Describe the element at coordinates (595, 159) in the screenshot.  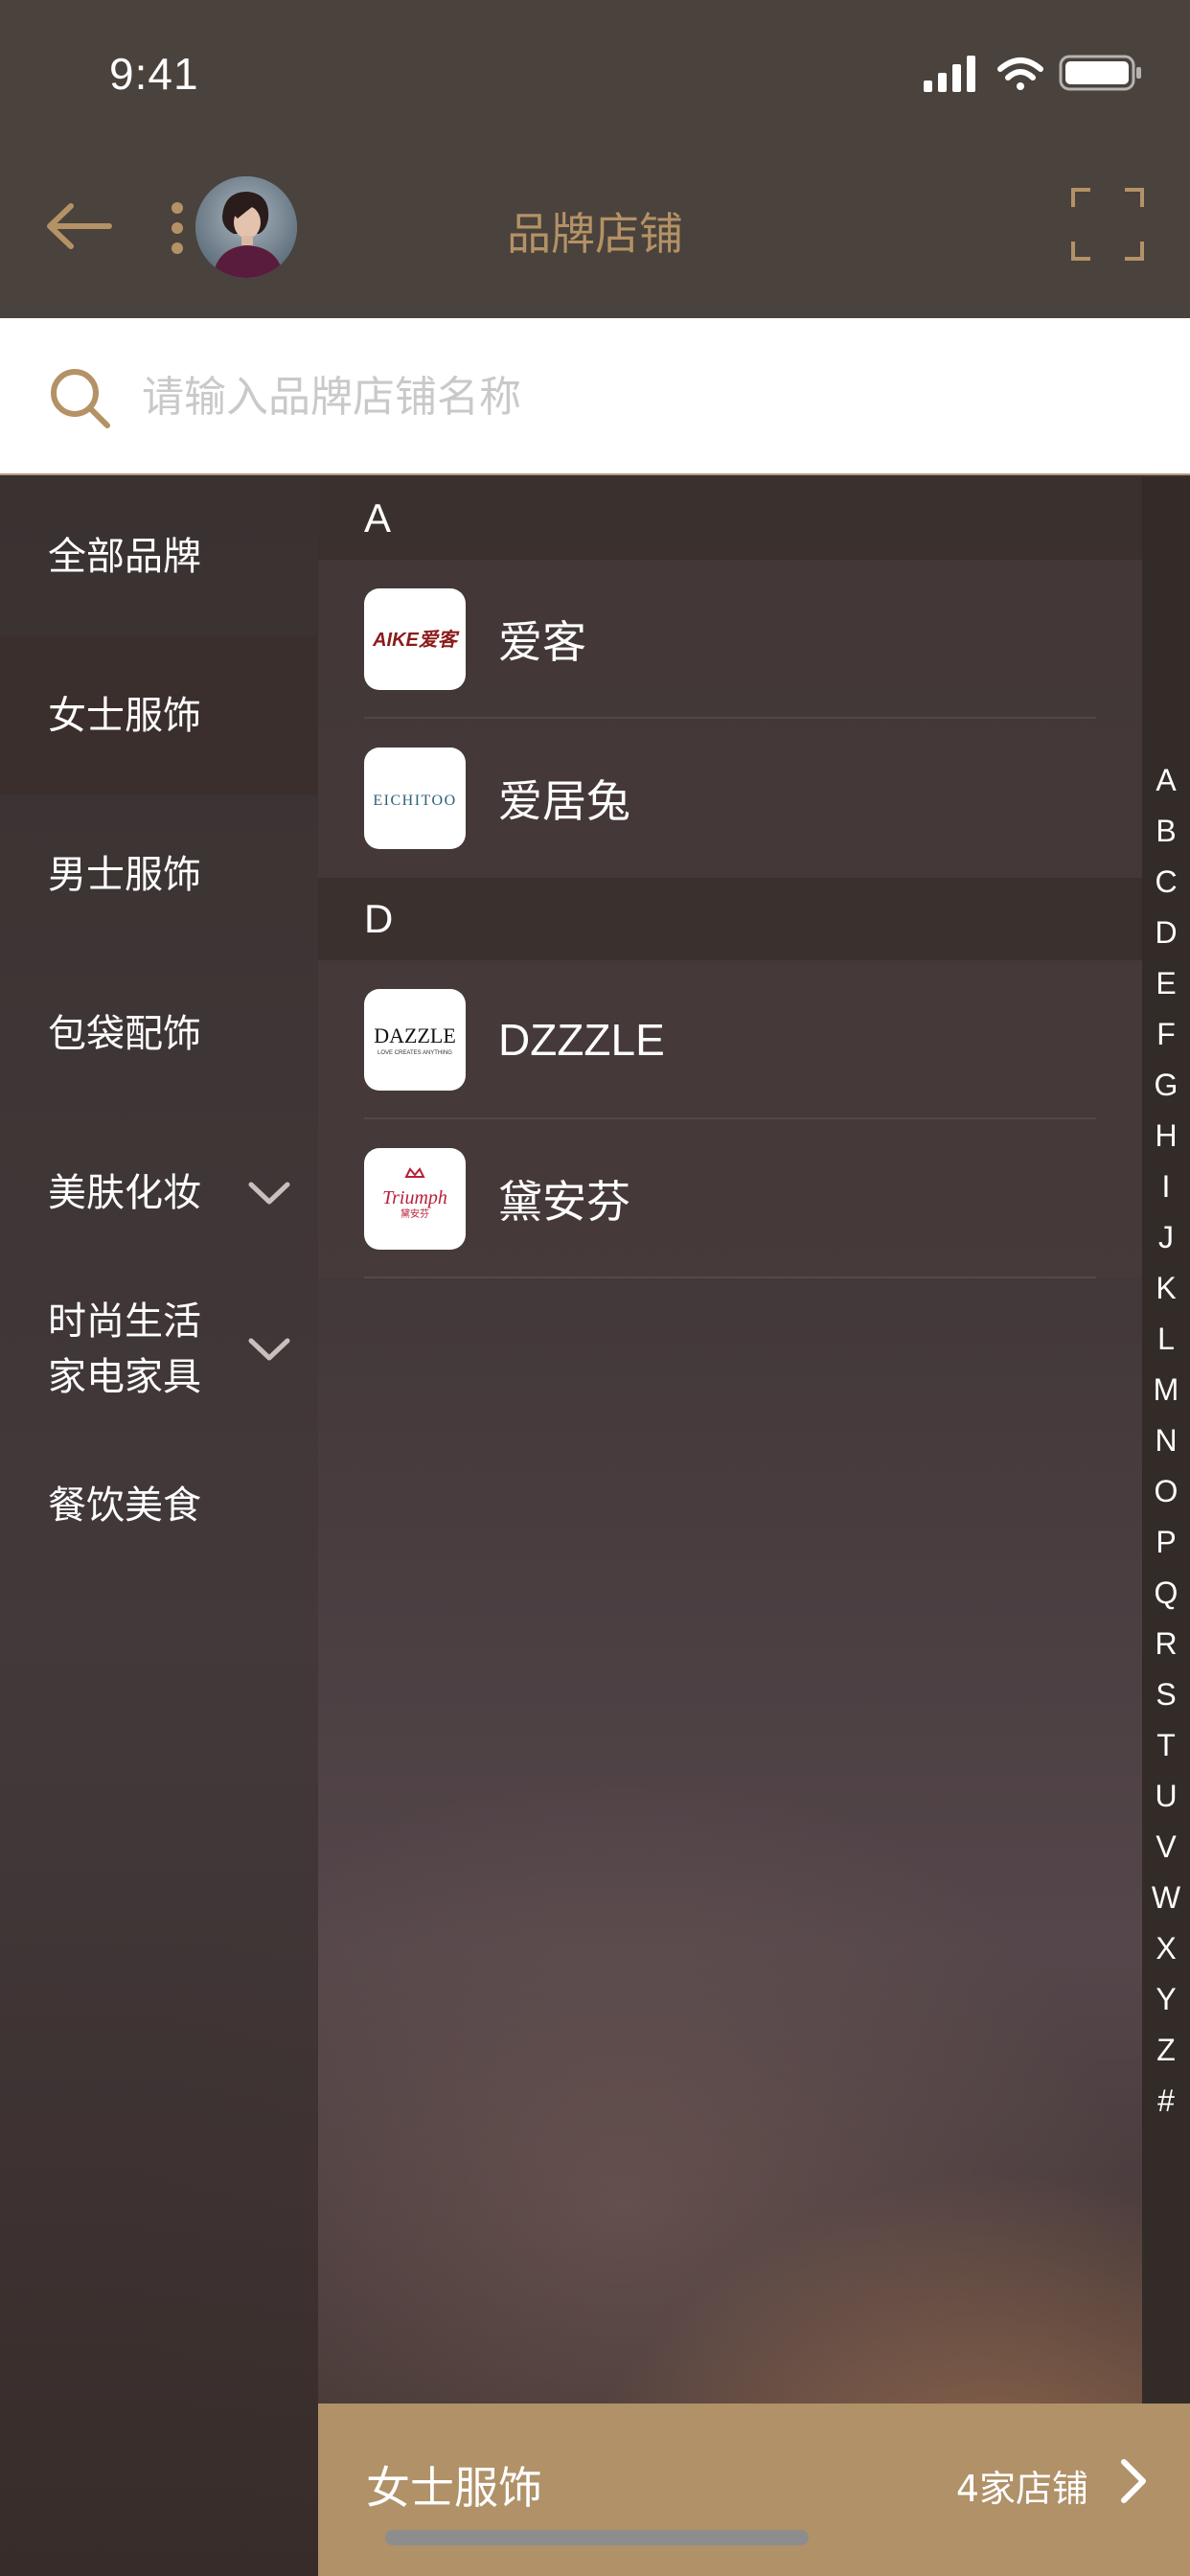
I see `top-bar: 9:41 品牌店铺` at that location.